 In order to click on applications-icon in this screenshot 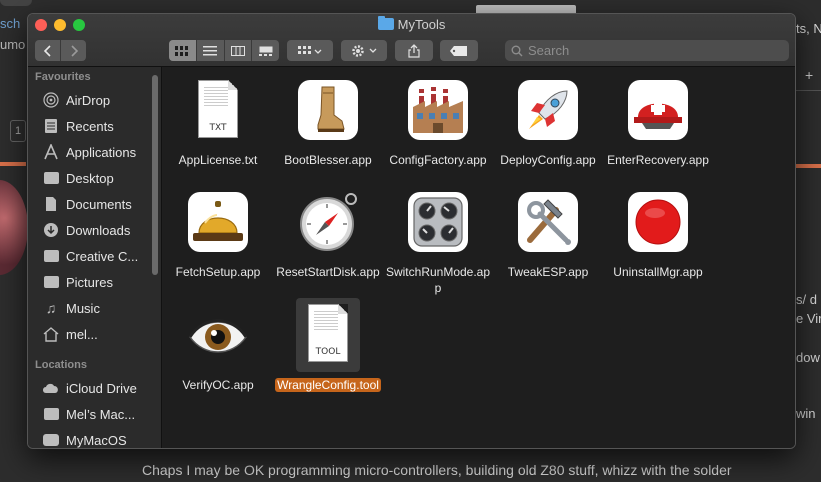, I will do `click(51, 152)`.